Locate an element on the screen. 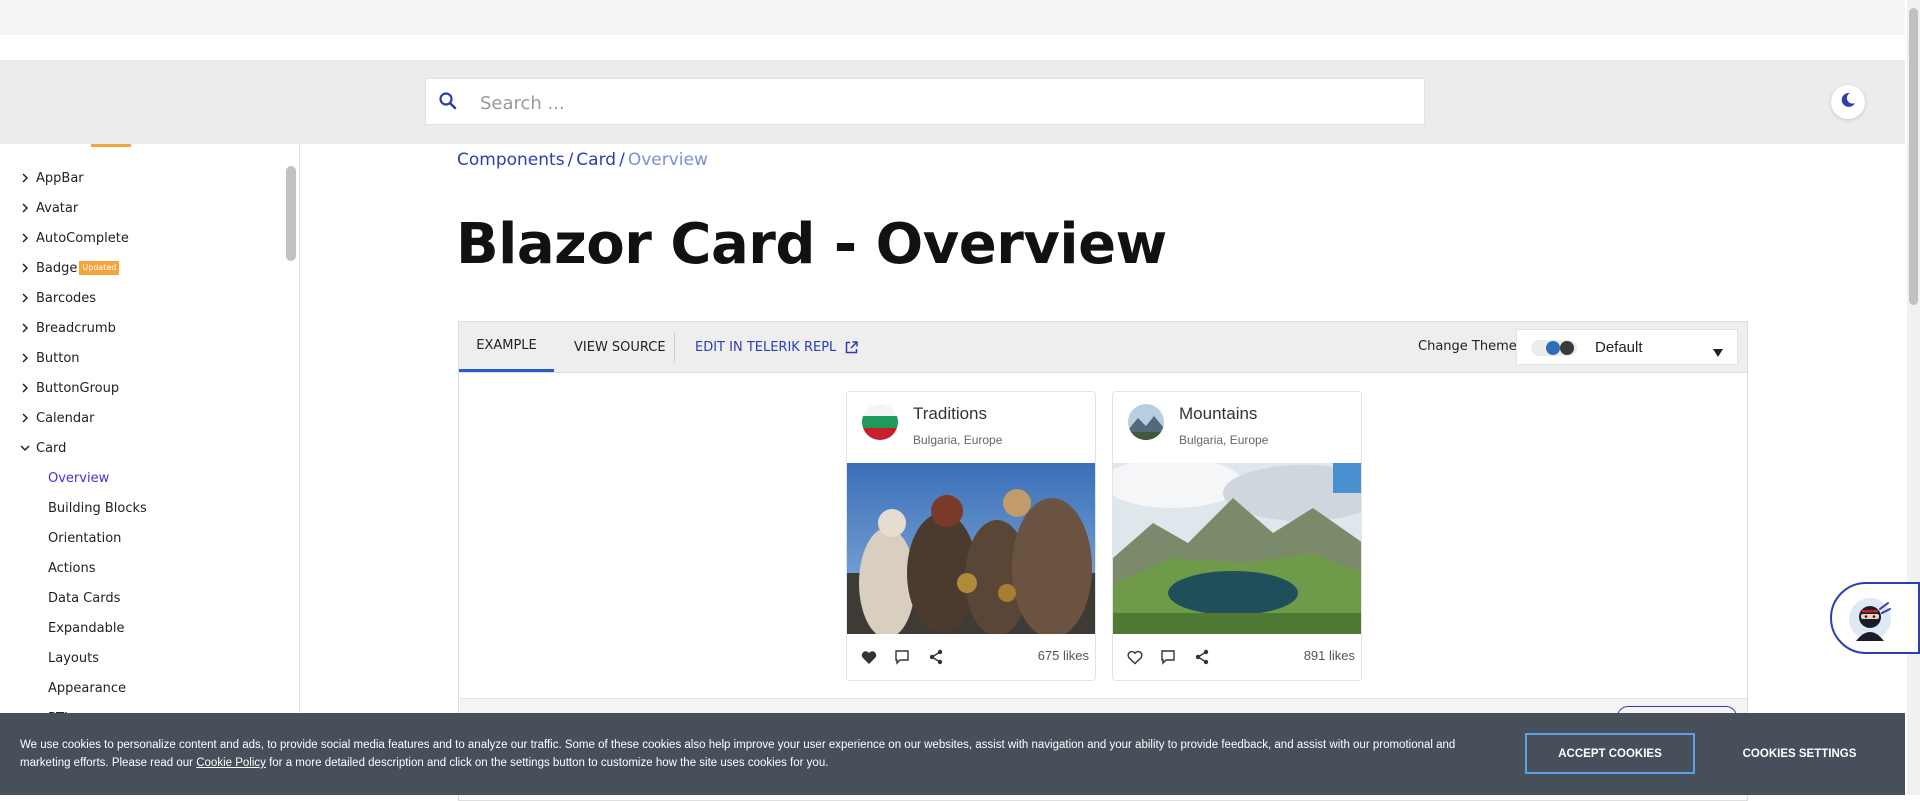  sidebar-accent-mark is located at coordinates (111, 145).